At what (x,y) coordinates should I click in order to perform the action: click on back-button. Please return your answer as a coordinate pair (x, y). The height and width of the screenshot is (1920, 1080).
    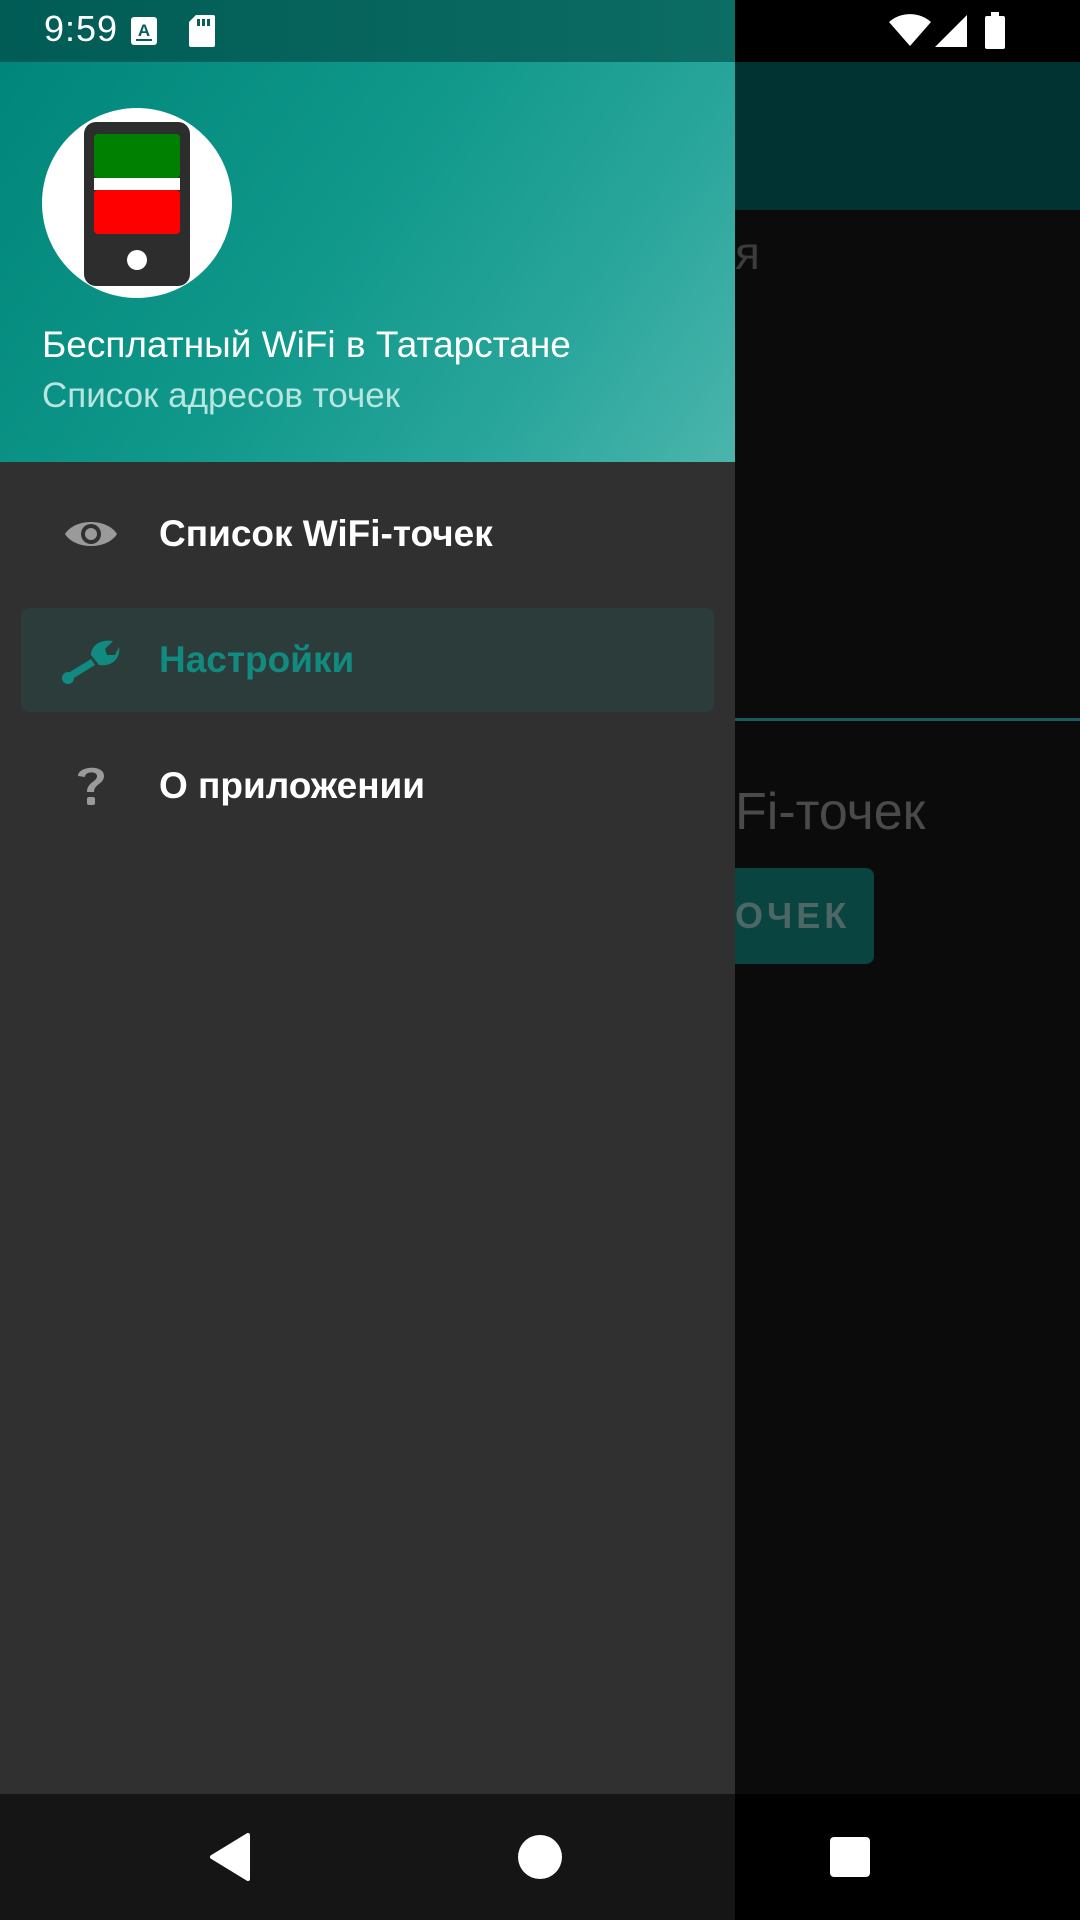
    Looking at the image, I should click on (230, 1857).